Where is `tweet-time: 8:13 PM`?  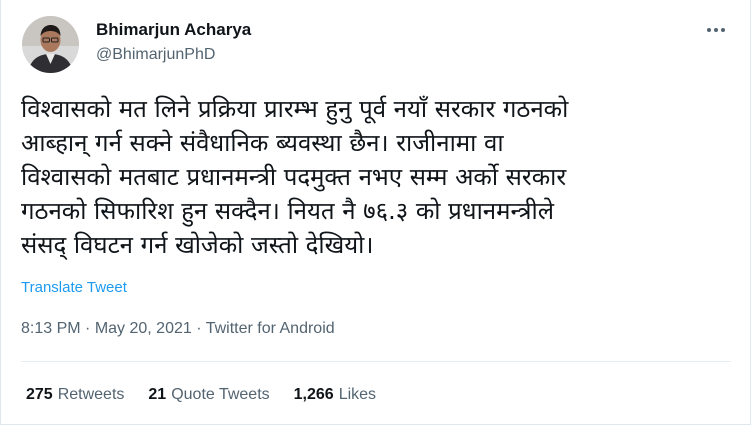 tweet-time: 8:13 PM is located at coordinates (51, 328).